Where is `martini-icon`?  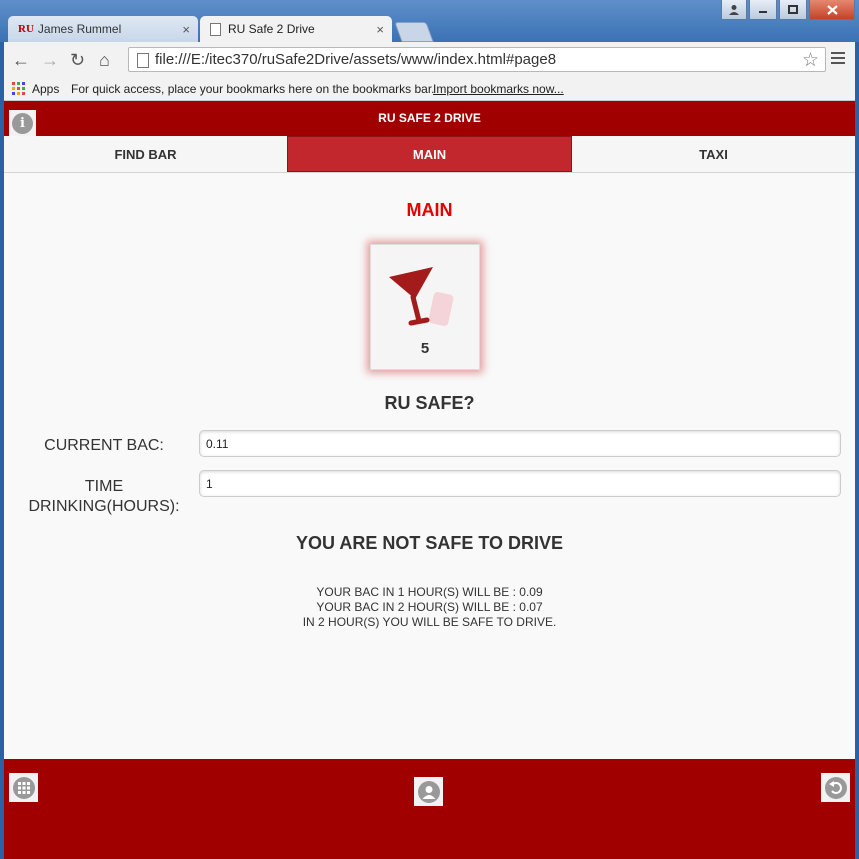
martini-icon is located at coordinates (421, 296).